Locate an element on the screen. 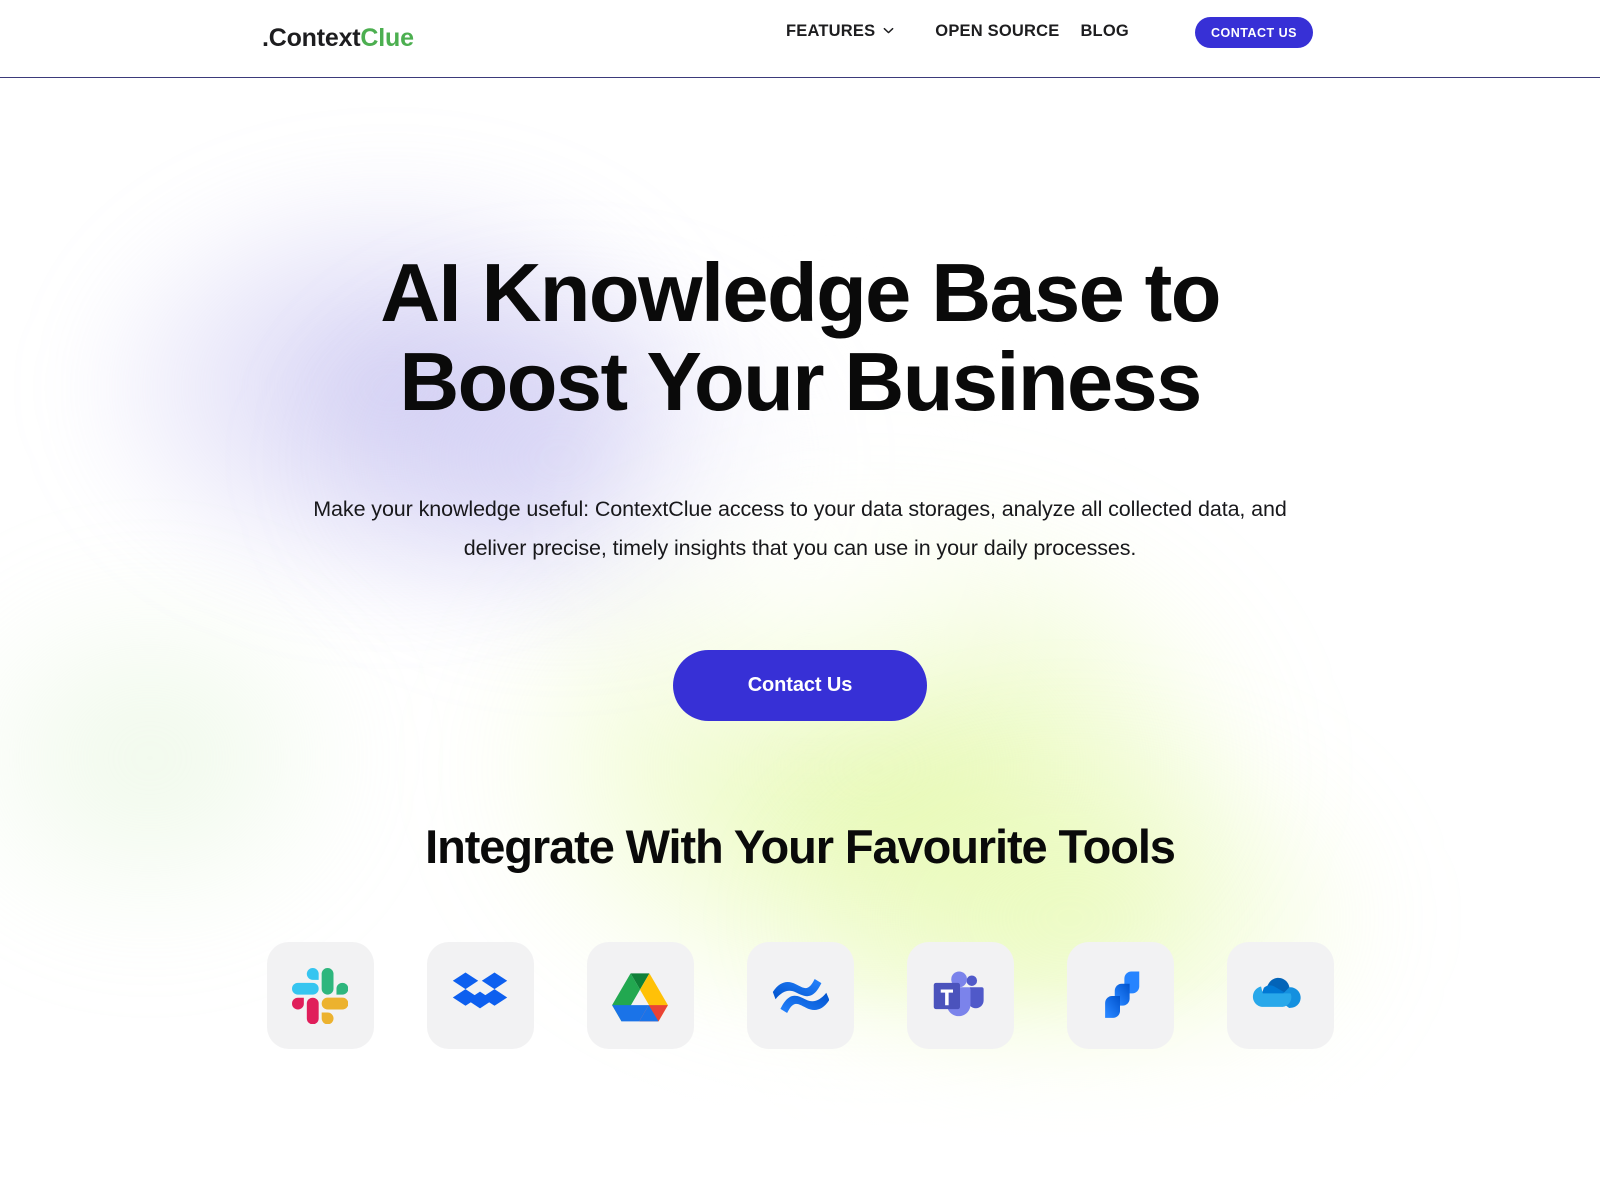  confluence-icon is located at coordinates (800, 996).